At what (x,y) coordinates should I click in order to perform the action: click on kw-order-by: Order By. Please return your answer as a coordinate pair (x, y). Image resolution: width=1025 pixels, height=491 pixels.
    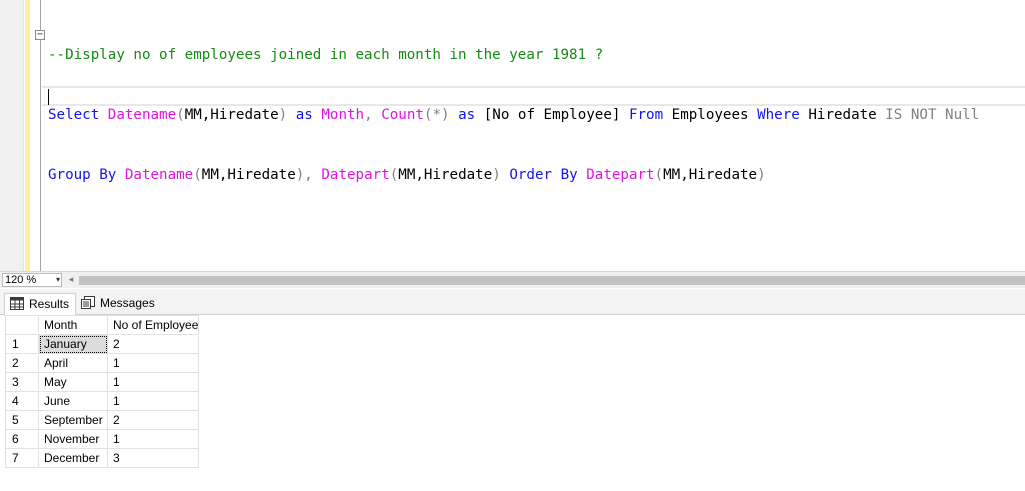
    Looking at the image, I should click on (543, 175).